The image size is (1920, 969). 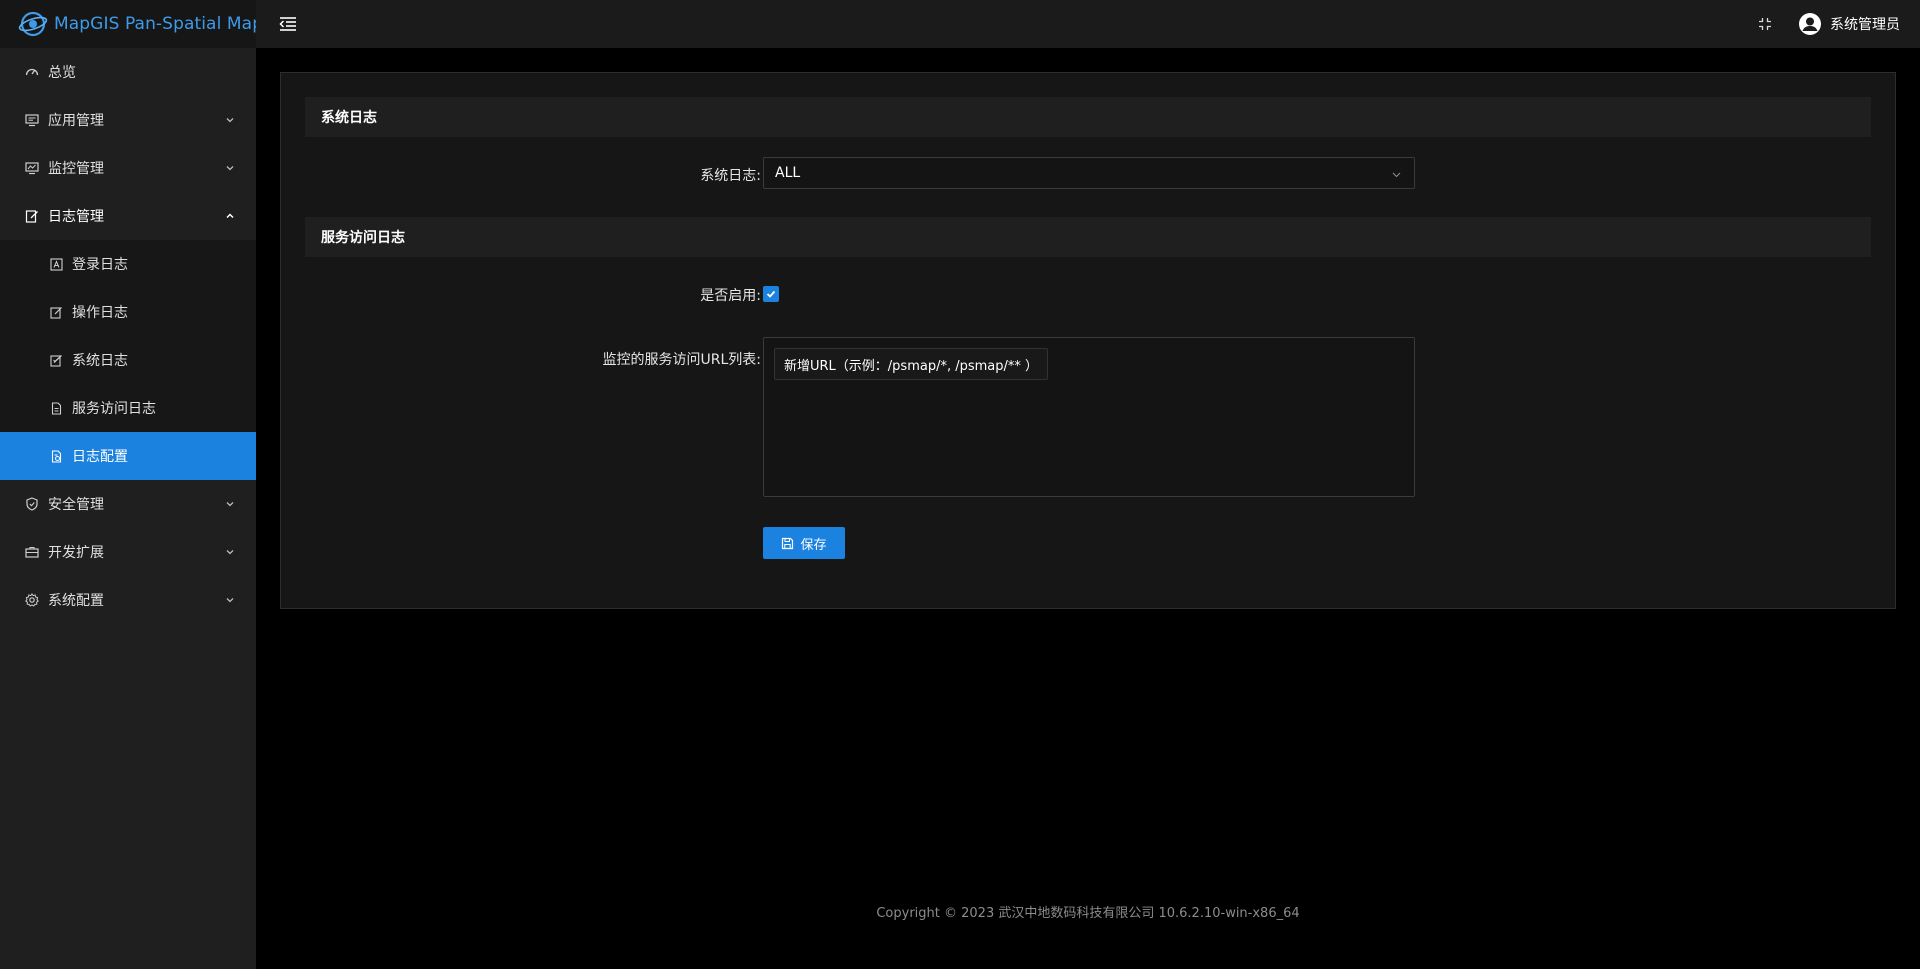 What do you see at coordinates (32, 120) in the screenshot?
I see `monitor-icon` at bounding box center [32, 120].